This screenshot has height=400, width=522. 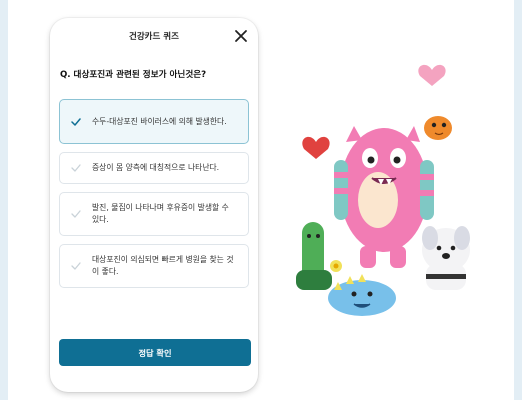 What do you see at coordinates (133, 75) in the screenshot?
I see `question-text: Q. 대상포진과 관련된 정보가 아닌것은?` at bounding box center [133, 75].